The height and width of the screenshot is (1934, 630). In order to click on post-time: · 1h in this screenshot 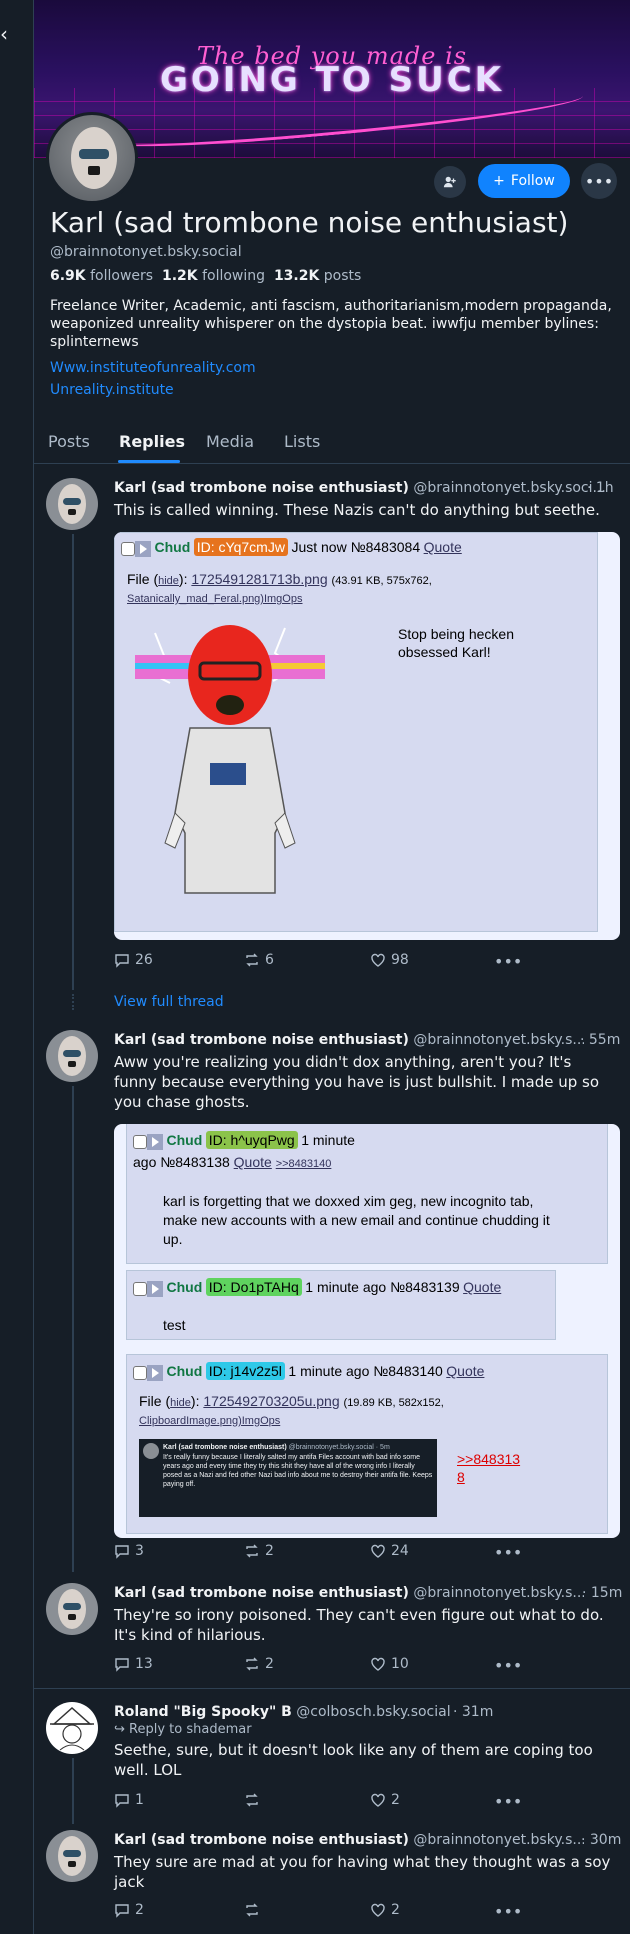, I will do `click(600, 488)`.